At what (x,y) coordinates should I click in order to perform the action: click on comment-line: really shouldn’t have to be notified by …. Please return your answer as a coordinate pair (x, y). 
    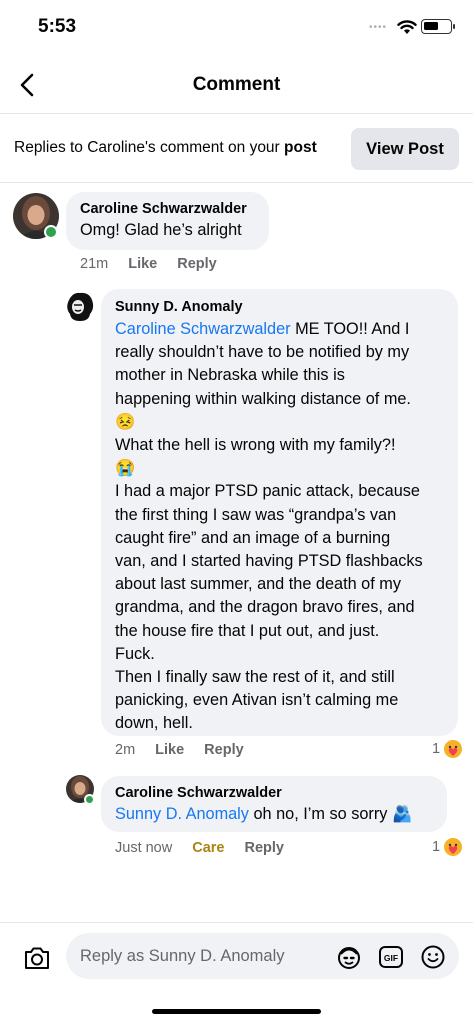
    Looking at the image, I should click on (262, 352).